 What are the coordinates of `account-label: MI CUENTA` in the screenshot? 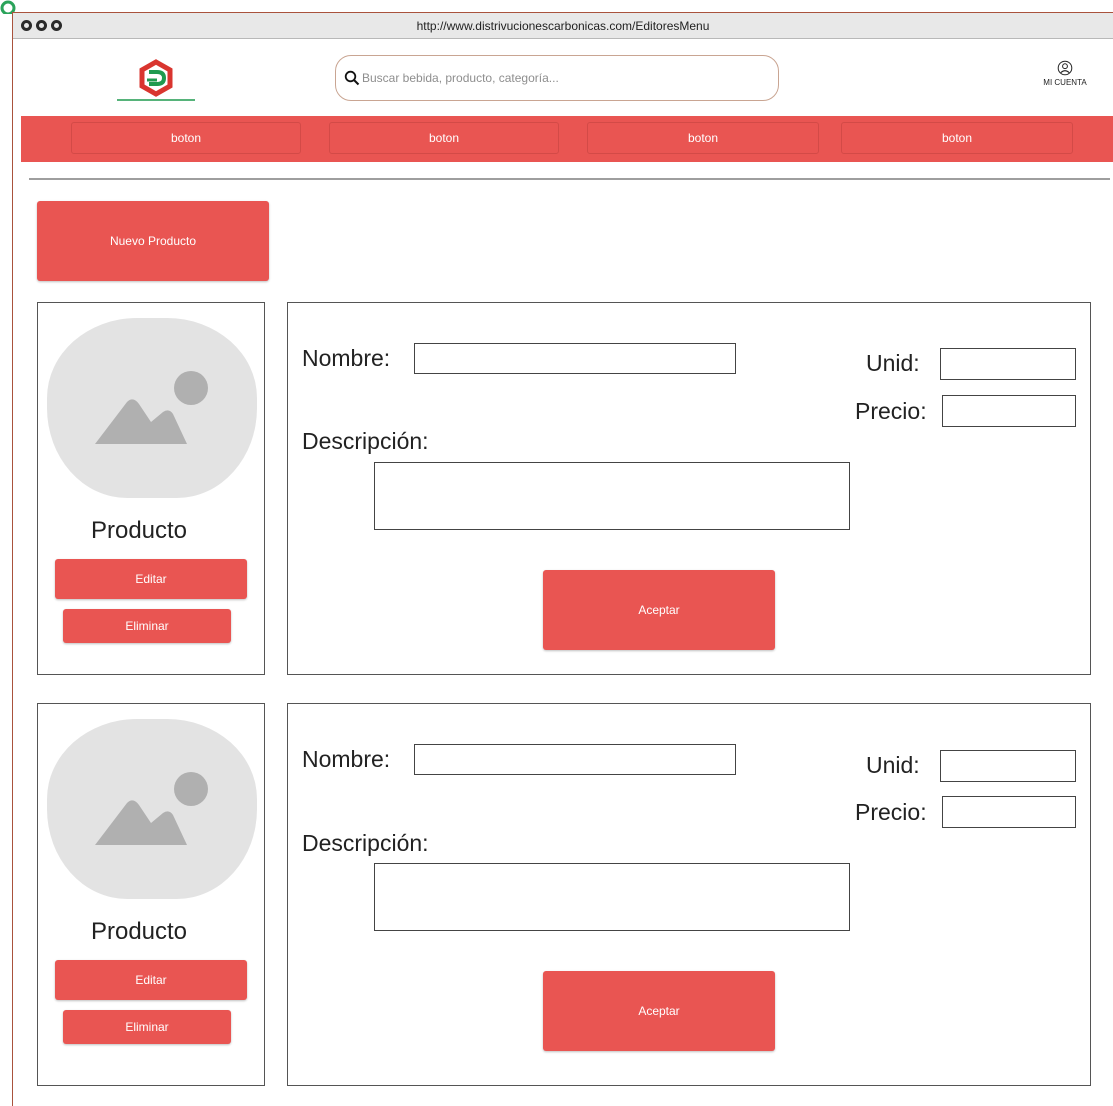 It's located at (1065, 82).